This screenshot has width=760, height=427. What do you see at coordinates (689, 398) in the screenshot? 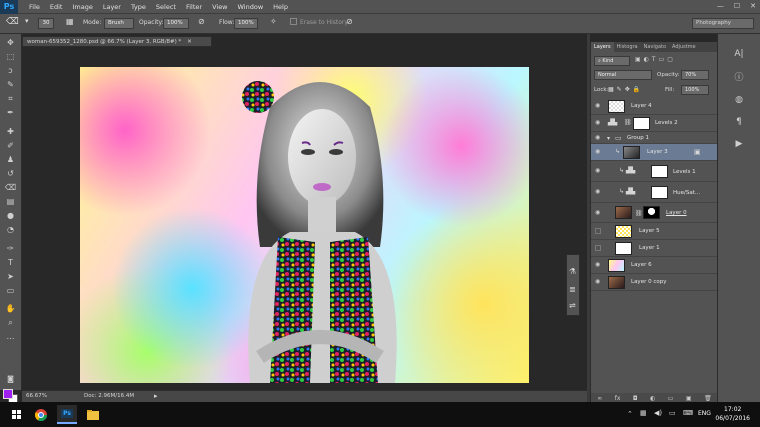
I see `new-layer-icon: ▣` at bounding box center [689, 398].